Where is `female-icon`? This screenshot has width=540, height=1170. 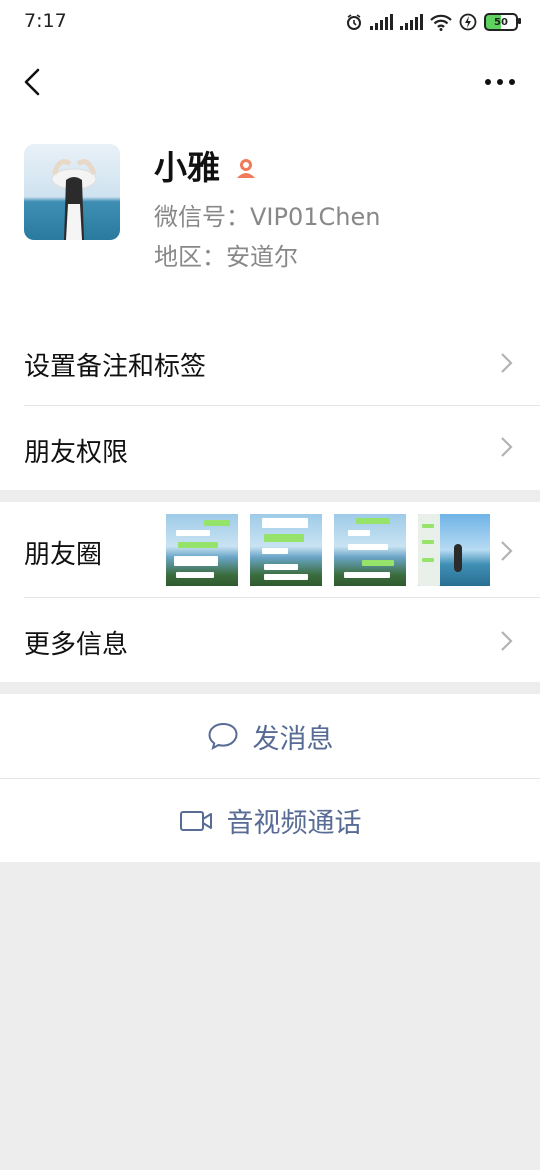 female-icon is located at coordinates (246, 168).